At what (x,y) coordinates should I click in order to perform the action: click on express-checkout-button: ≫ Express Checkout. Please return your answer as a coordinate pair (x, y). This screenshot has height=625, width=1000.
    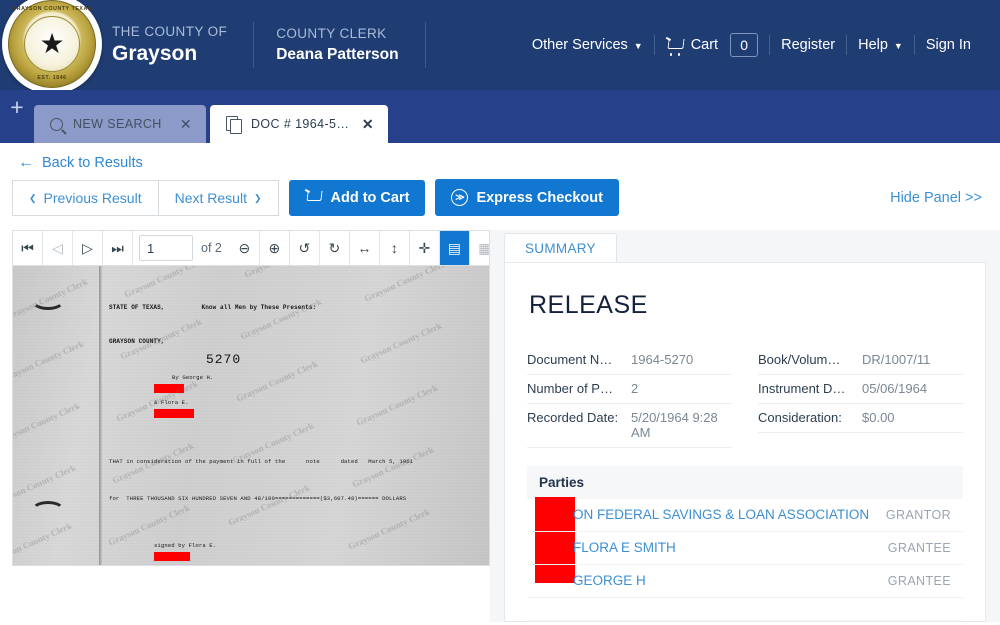
    Looking at the image, I should click on (527, 197).